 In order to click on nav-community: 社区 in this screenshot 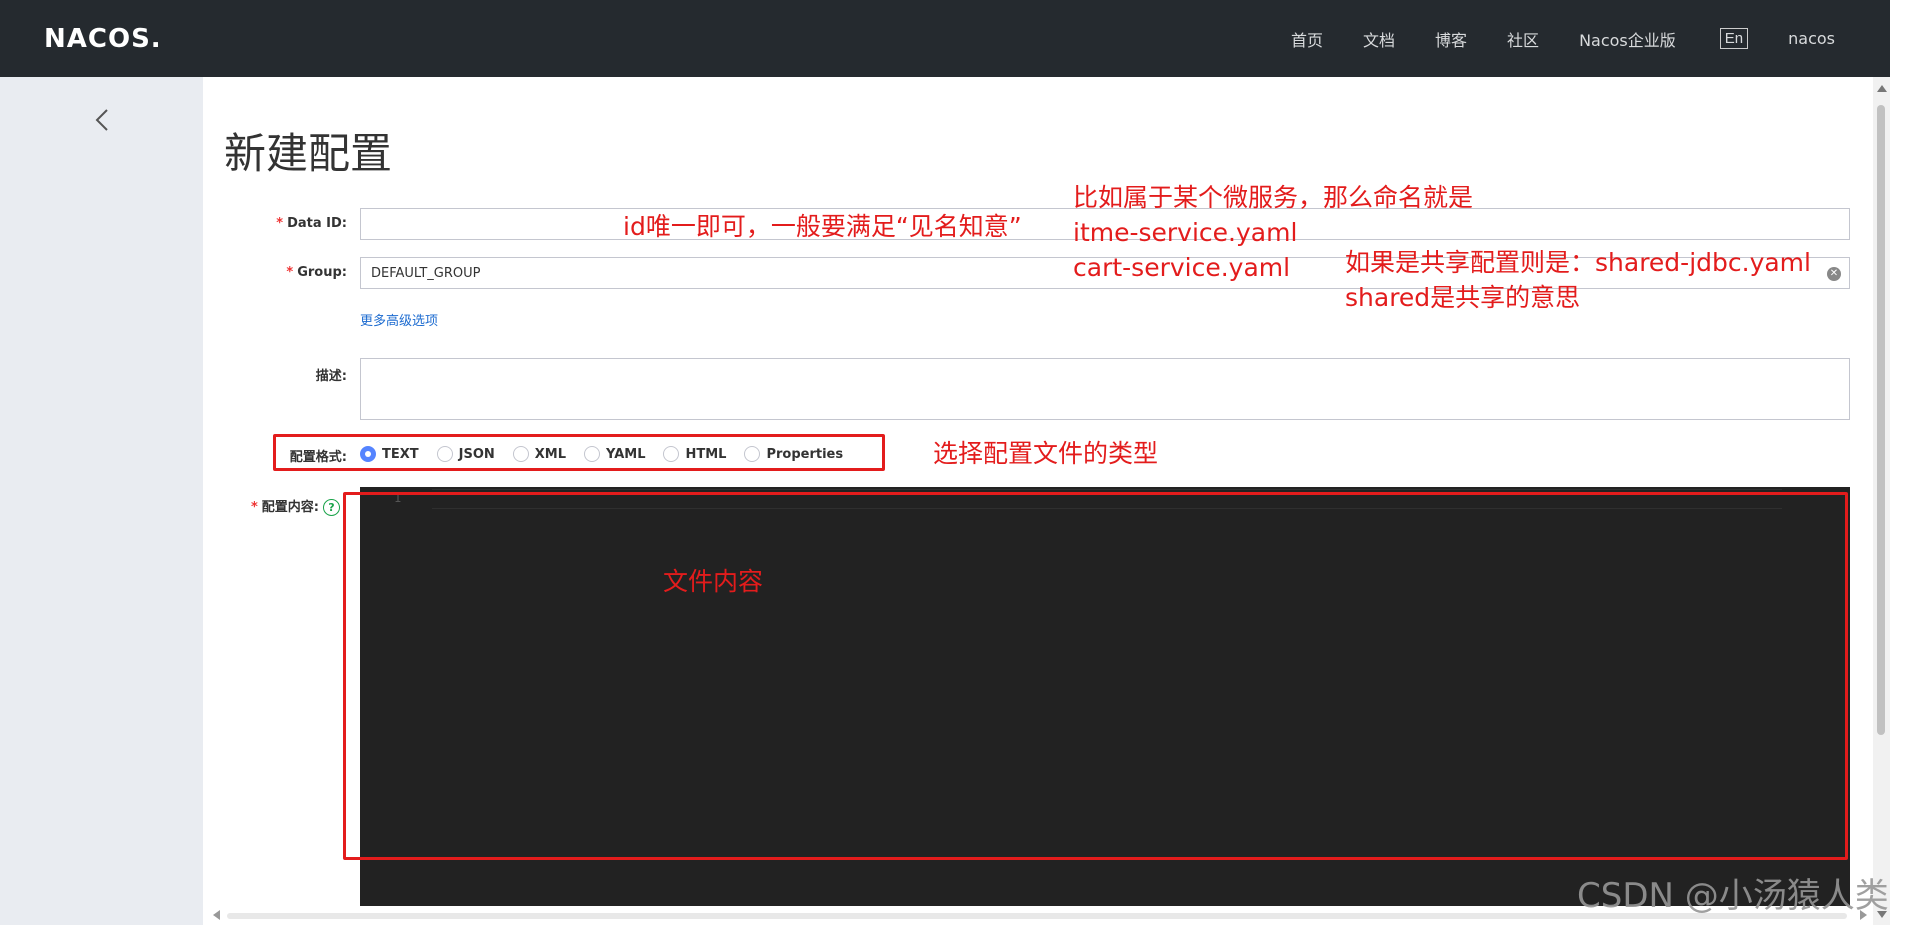, I will do `click(1523, 39)`.